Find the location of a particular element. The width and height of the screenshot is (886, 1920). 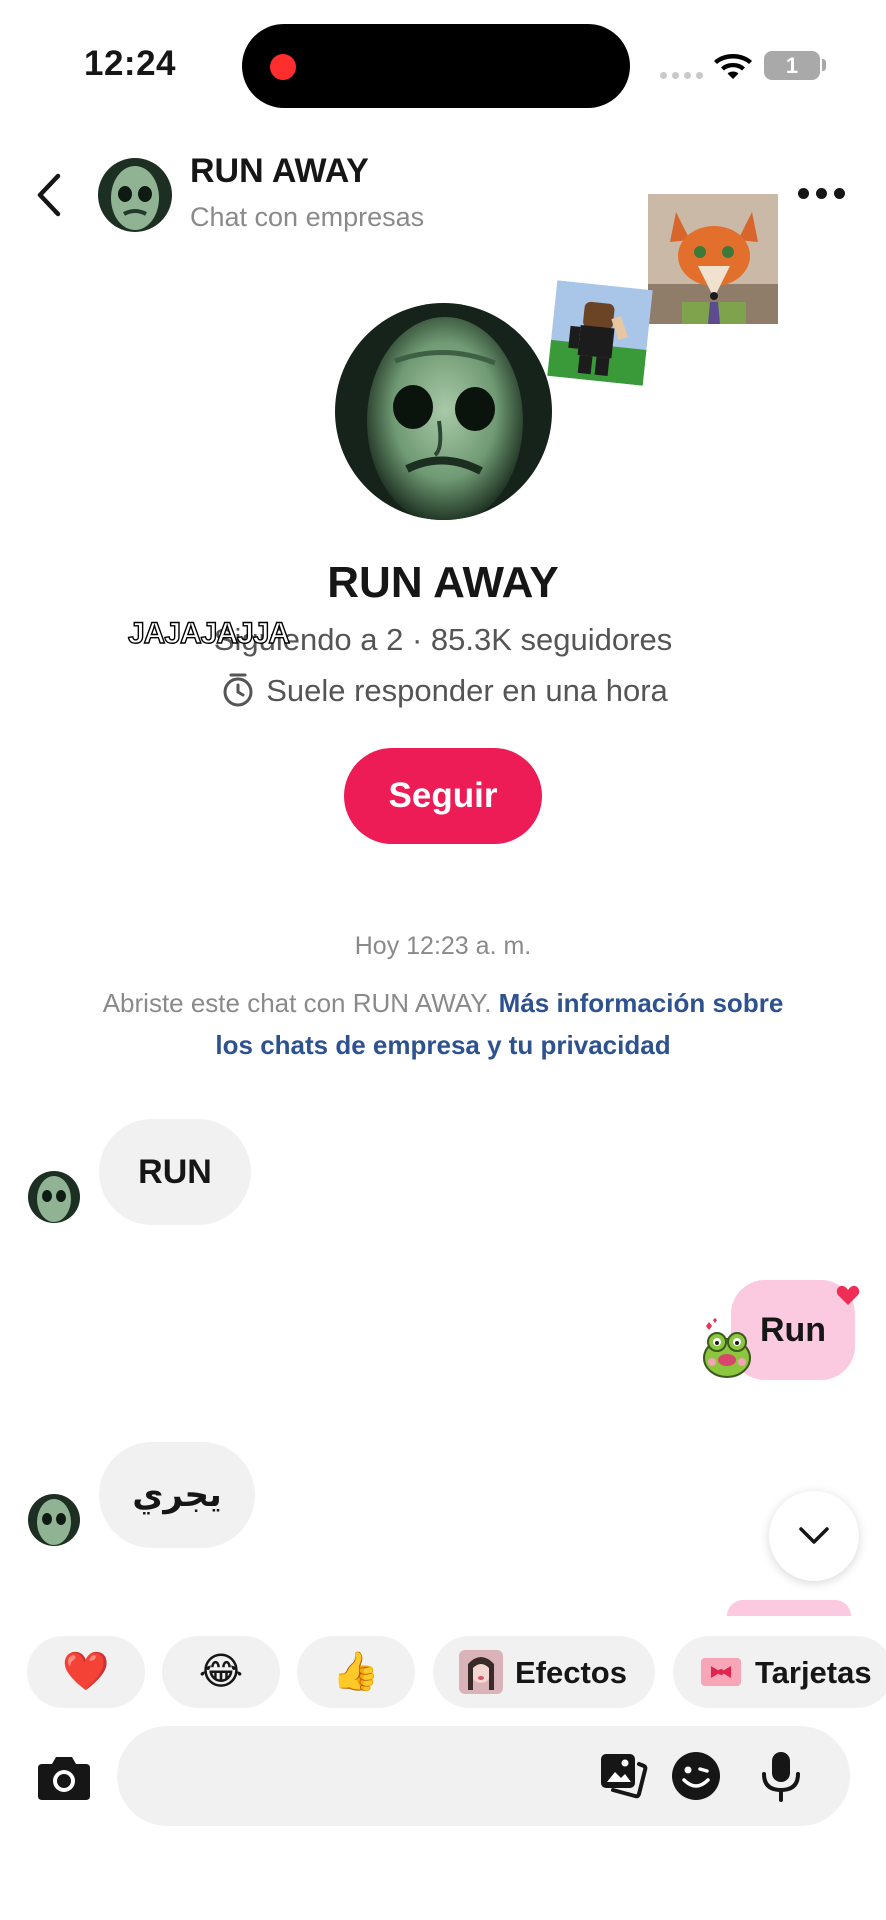

message-bubble-incoming: يجري is located at coordinates (177, 1495).